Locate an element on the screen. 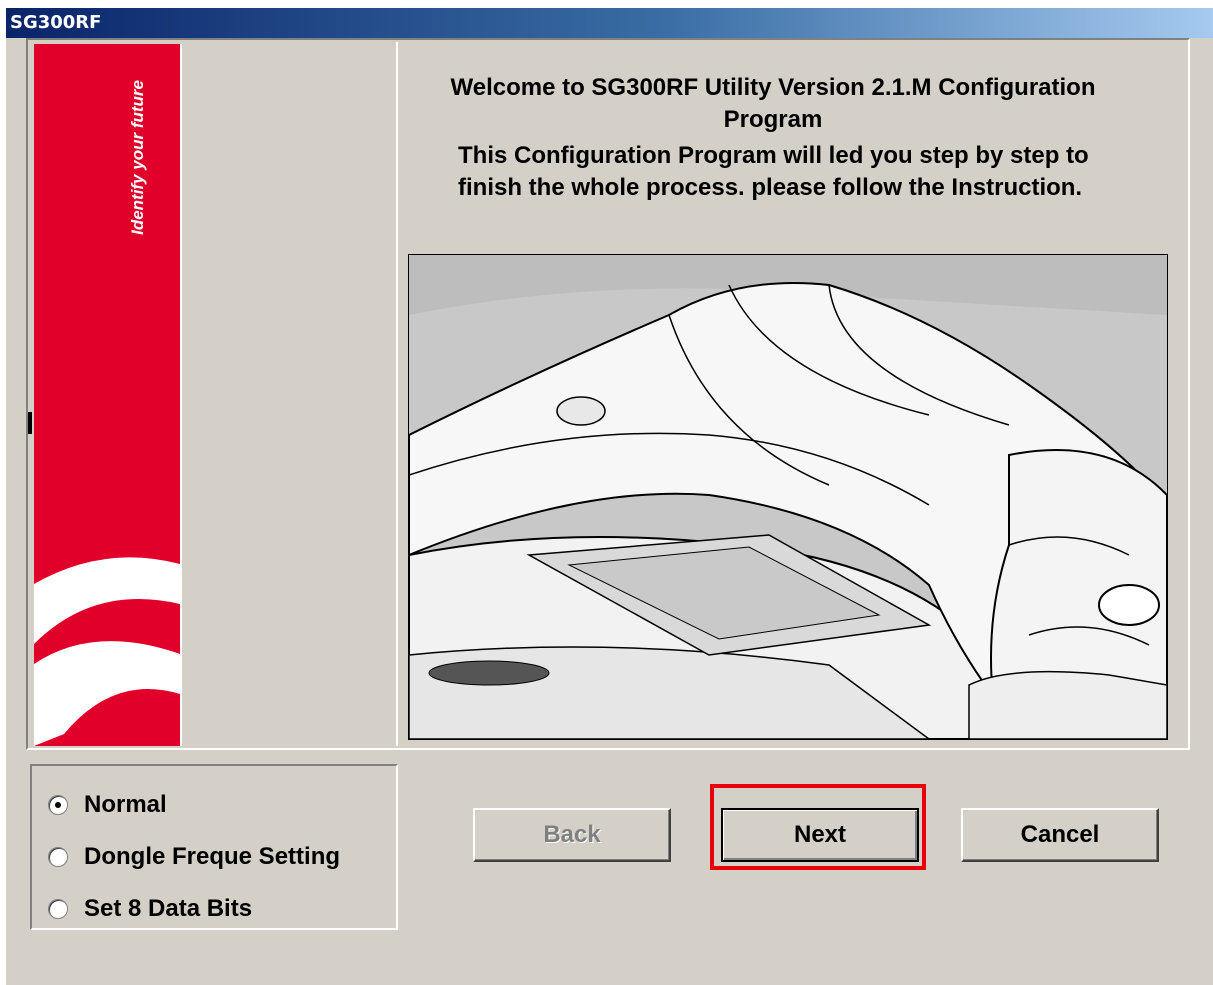  radio-label: Normal is located at coordinates (125, 804).